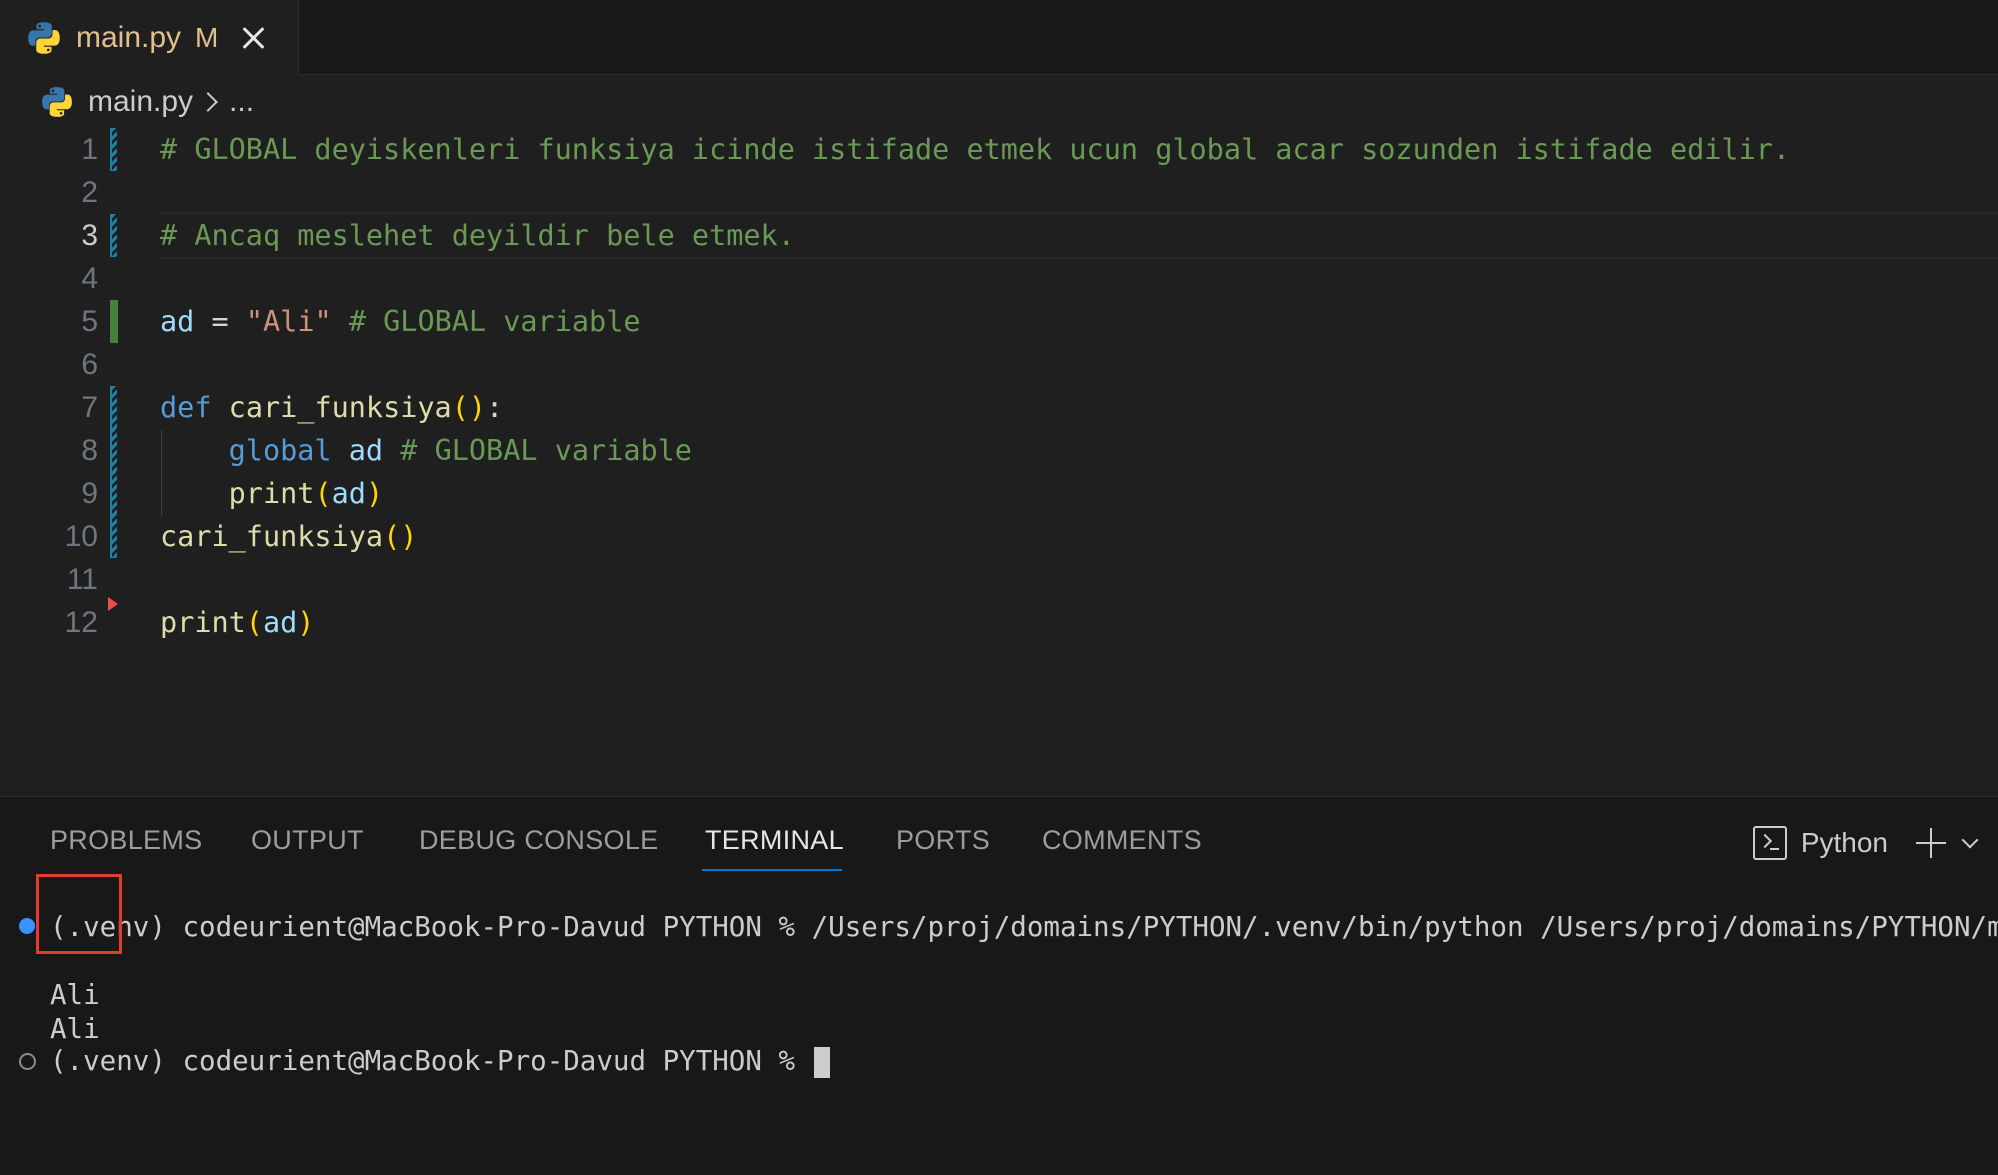 This screenshot has width=1998, height=1175. I want to click on token-keyword: global, so click(280, 450).